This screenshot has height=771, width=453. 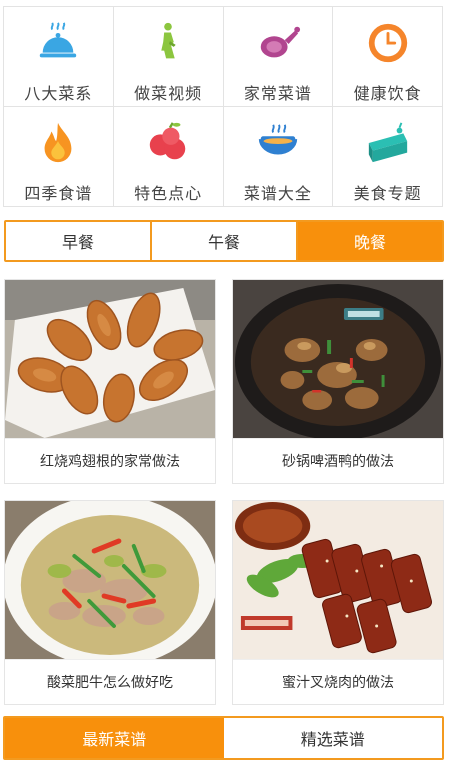 I want to click on chicken-drumettes-photo, so click(x=110, y=359).